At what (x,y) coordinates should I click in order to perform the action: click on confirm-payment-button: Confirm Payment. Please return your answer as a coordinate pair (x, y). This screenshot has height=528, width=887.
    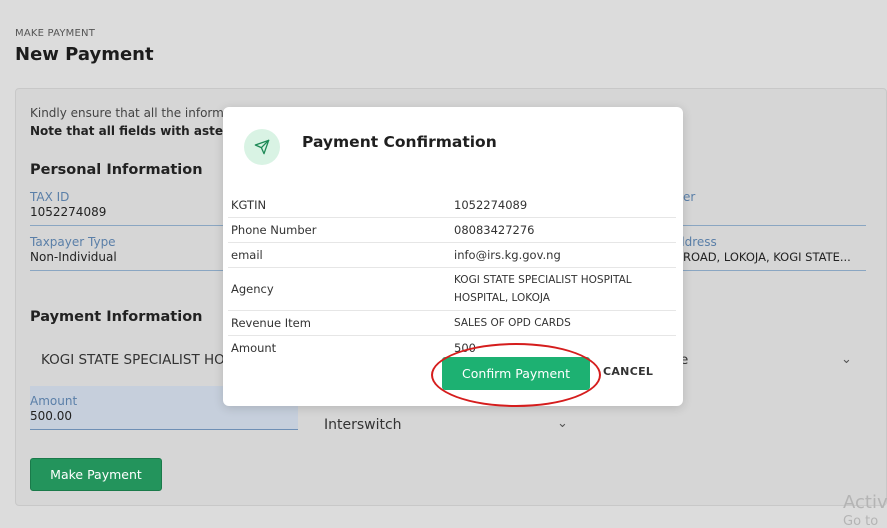
    Looking at the image, I should click on (516, 373).